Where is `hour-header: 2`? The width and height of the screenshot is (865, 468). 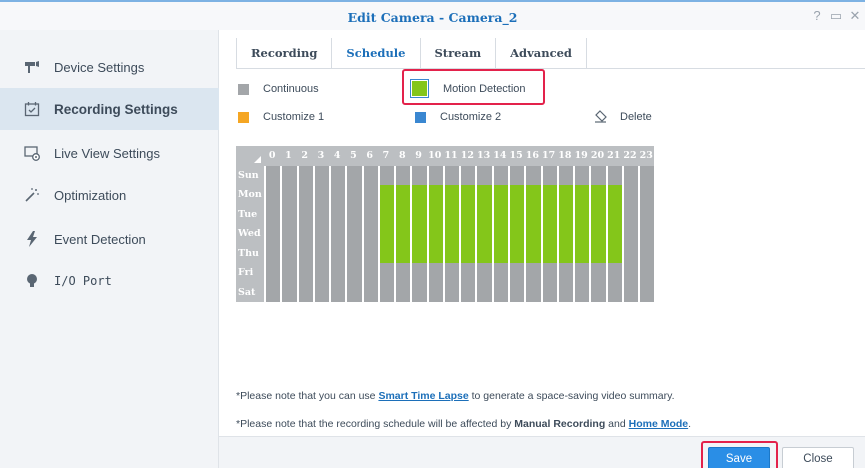 hour-header: 2 is located at coordinates (304, 156).